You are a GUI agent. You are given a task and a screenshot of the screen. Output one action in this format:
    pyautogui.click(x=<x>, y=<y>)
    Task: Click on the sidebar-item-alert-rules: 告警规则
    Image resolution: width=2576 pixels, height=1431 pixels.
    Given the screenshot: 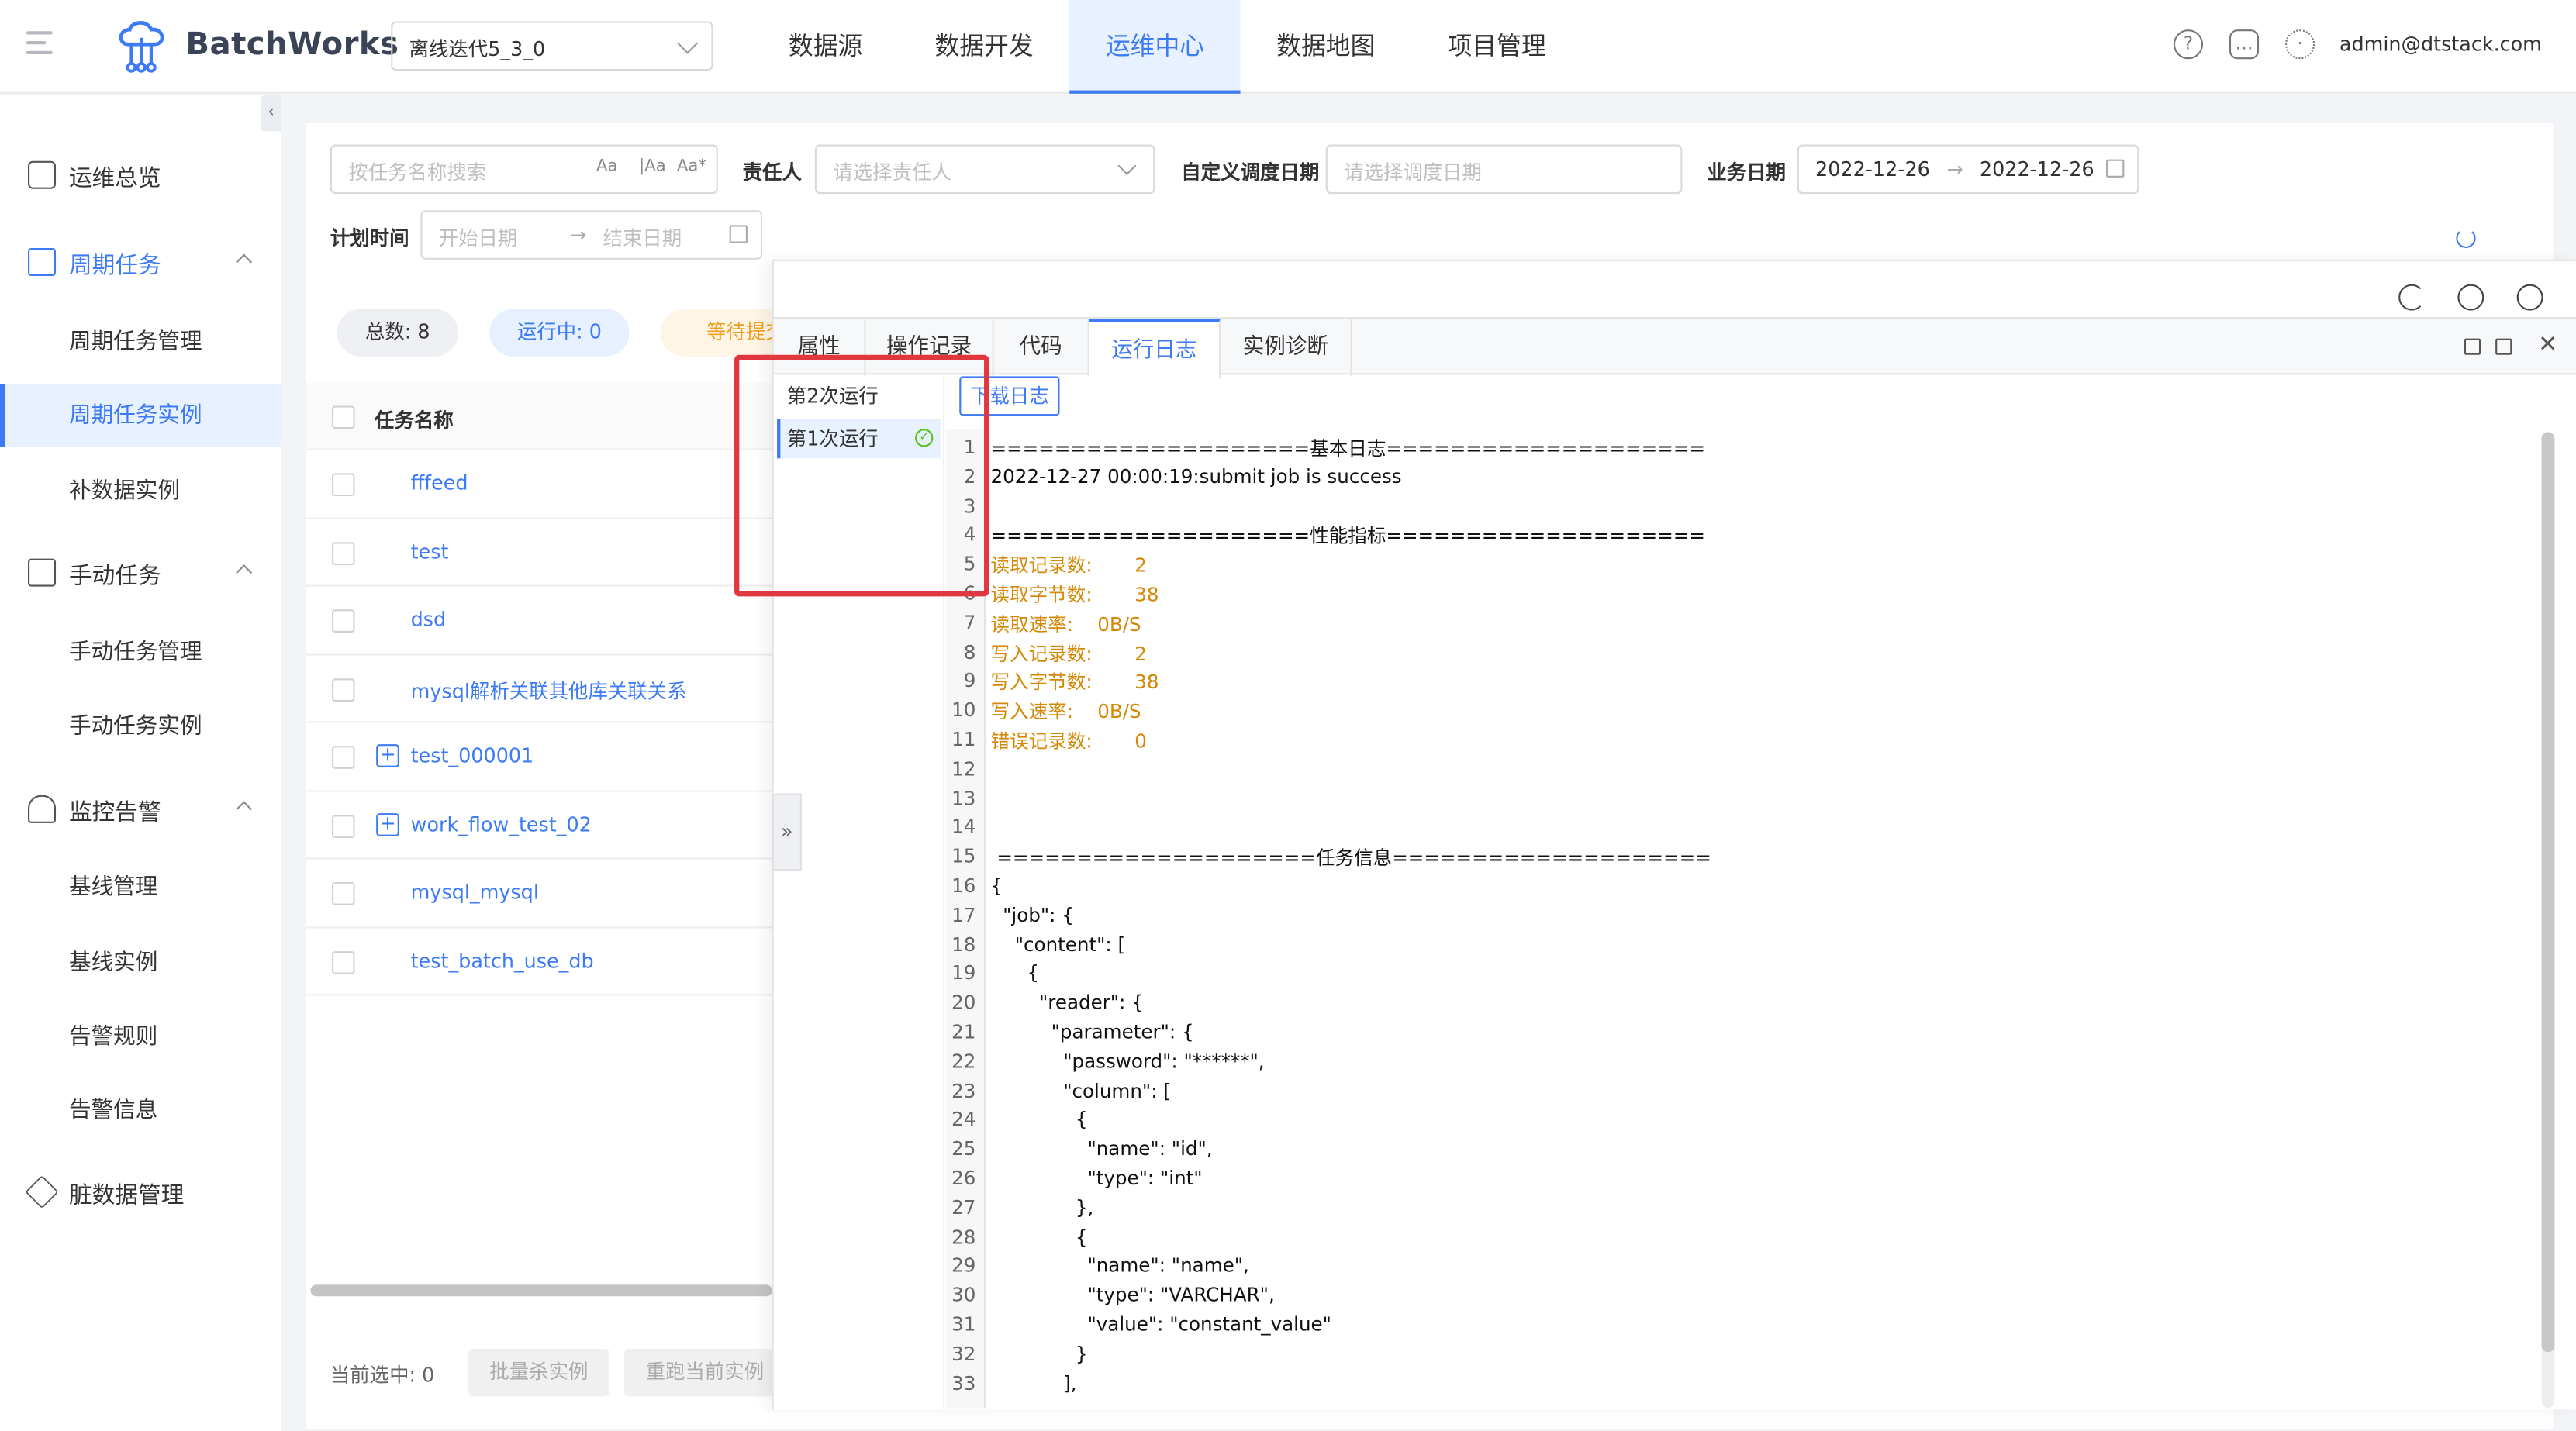 What is the action you would take?
    pyautogui.click(x=140, y=1036)
    